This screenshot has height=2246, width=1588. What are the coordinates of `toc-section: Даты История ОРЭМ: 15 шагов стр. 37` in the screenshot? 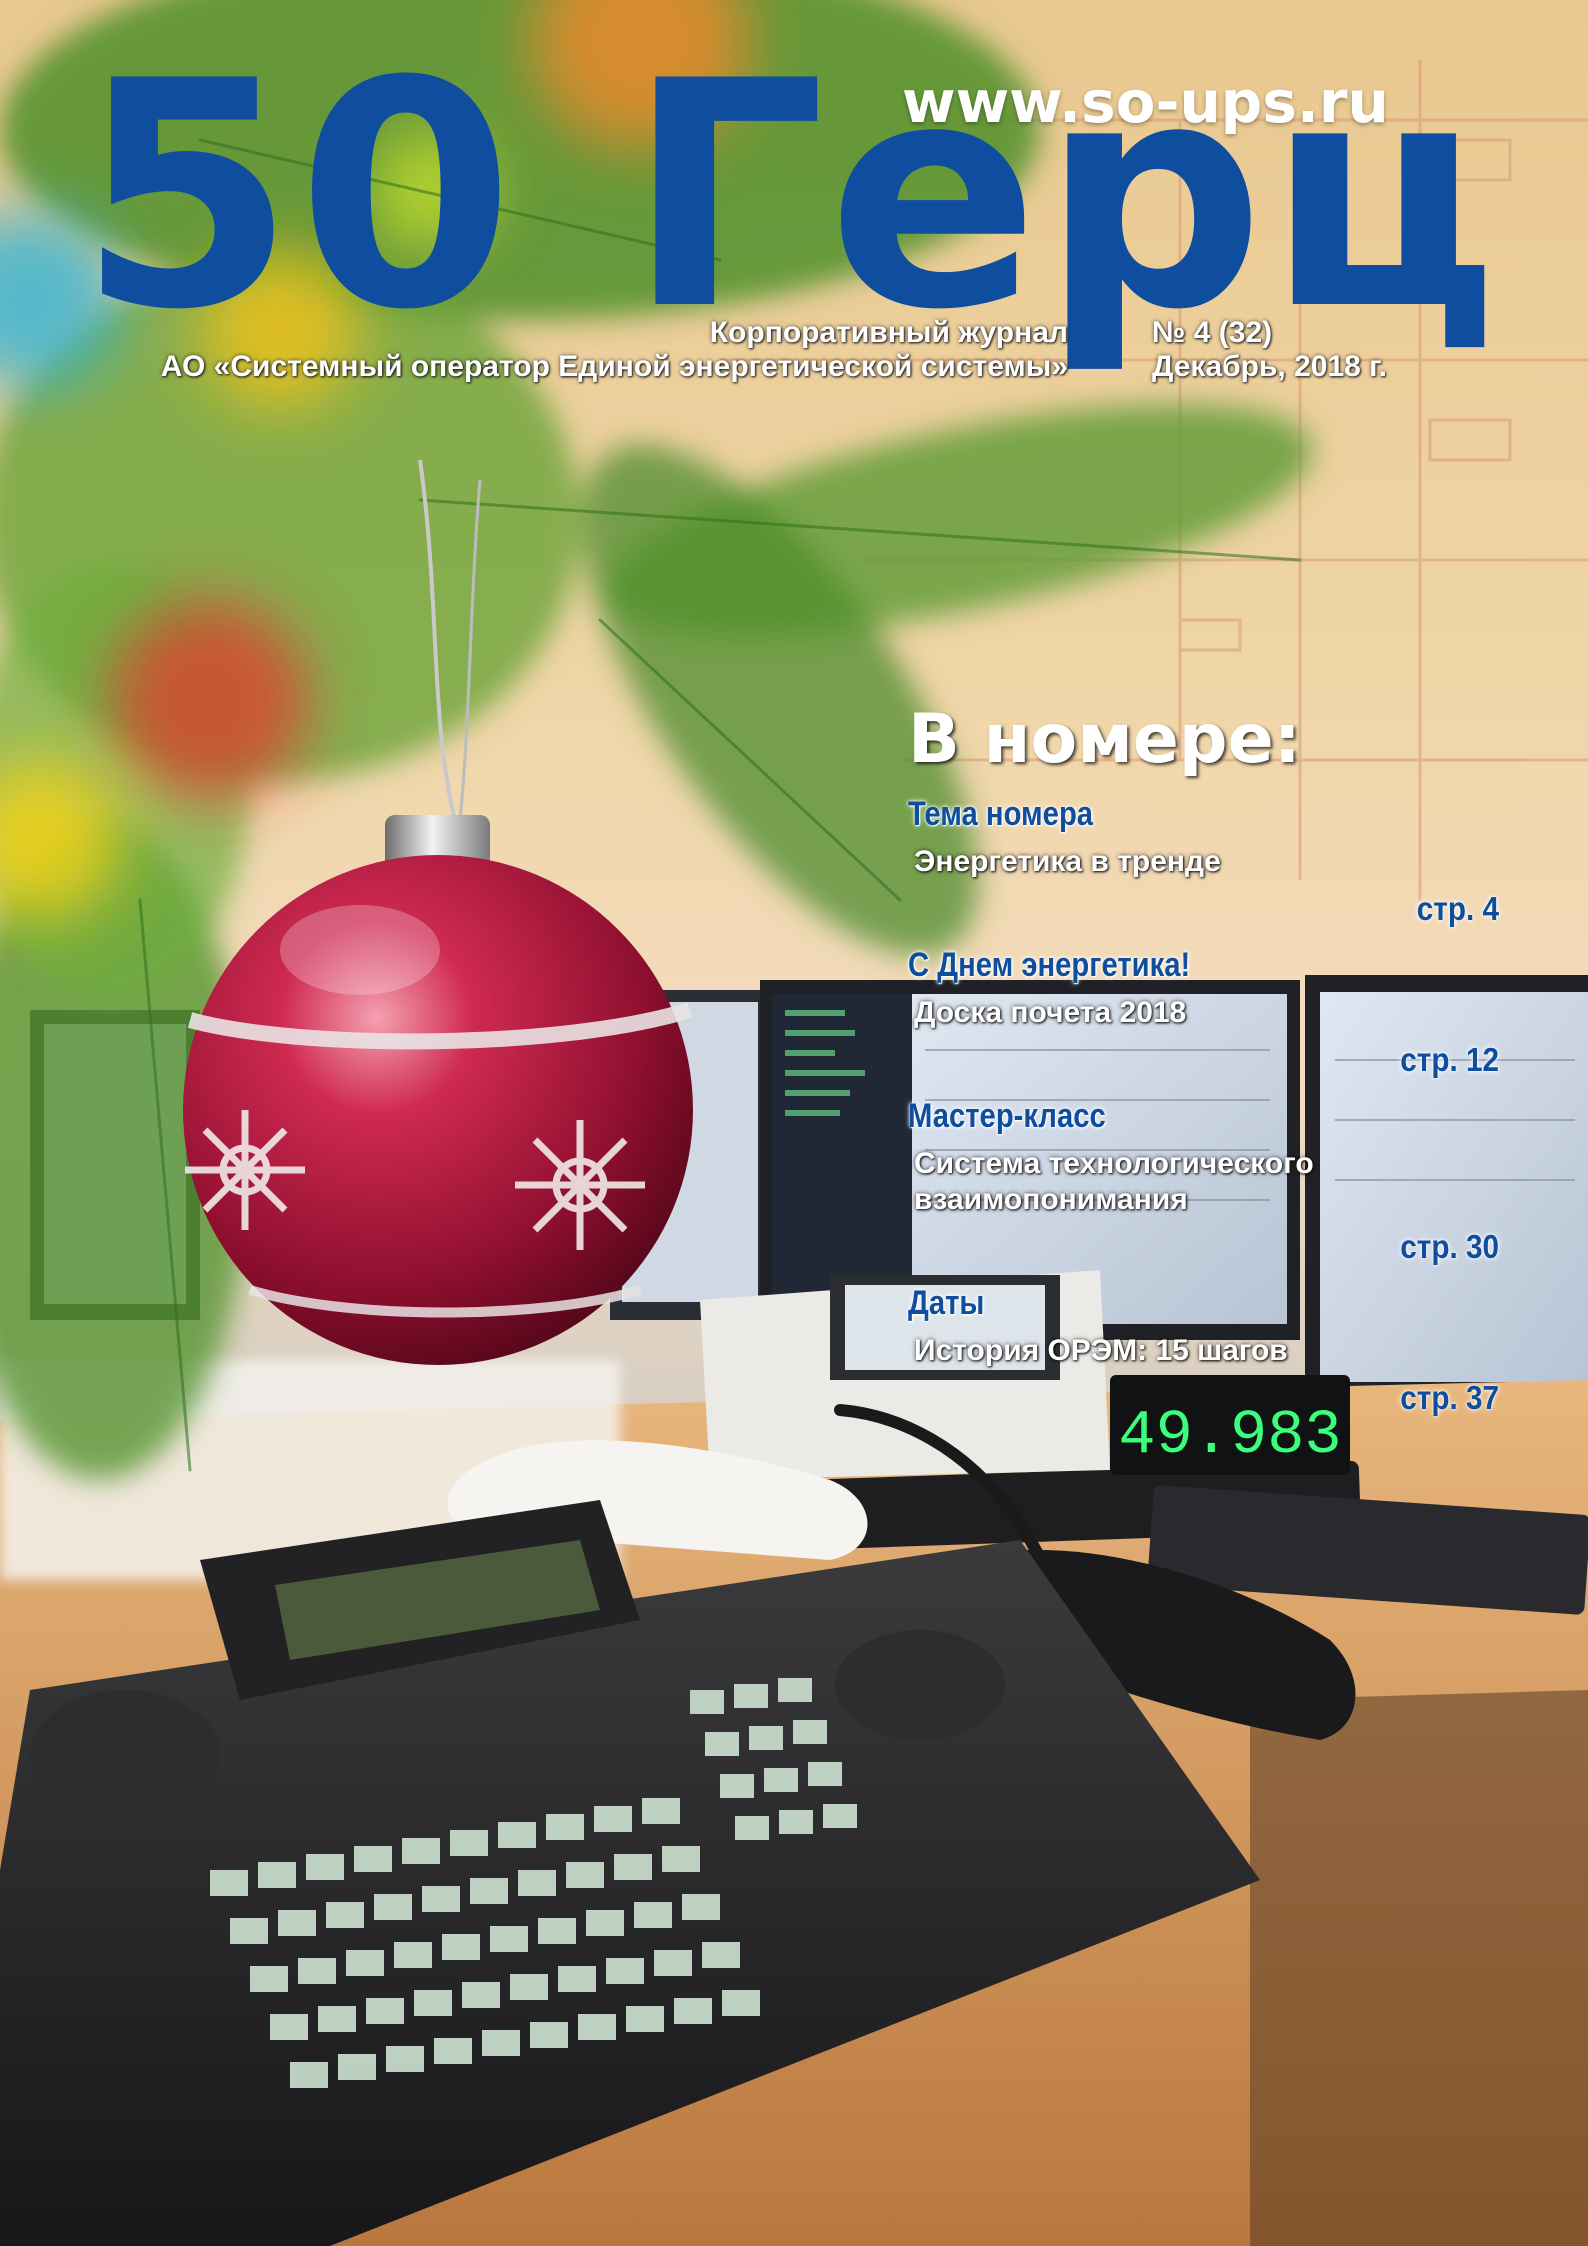 It's located at (1208, 1350).